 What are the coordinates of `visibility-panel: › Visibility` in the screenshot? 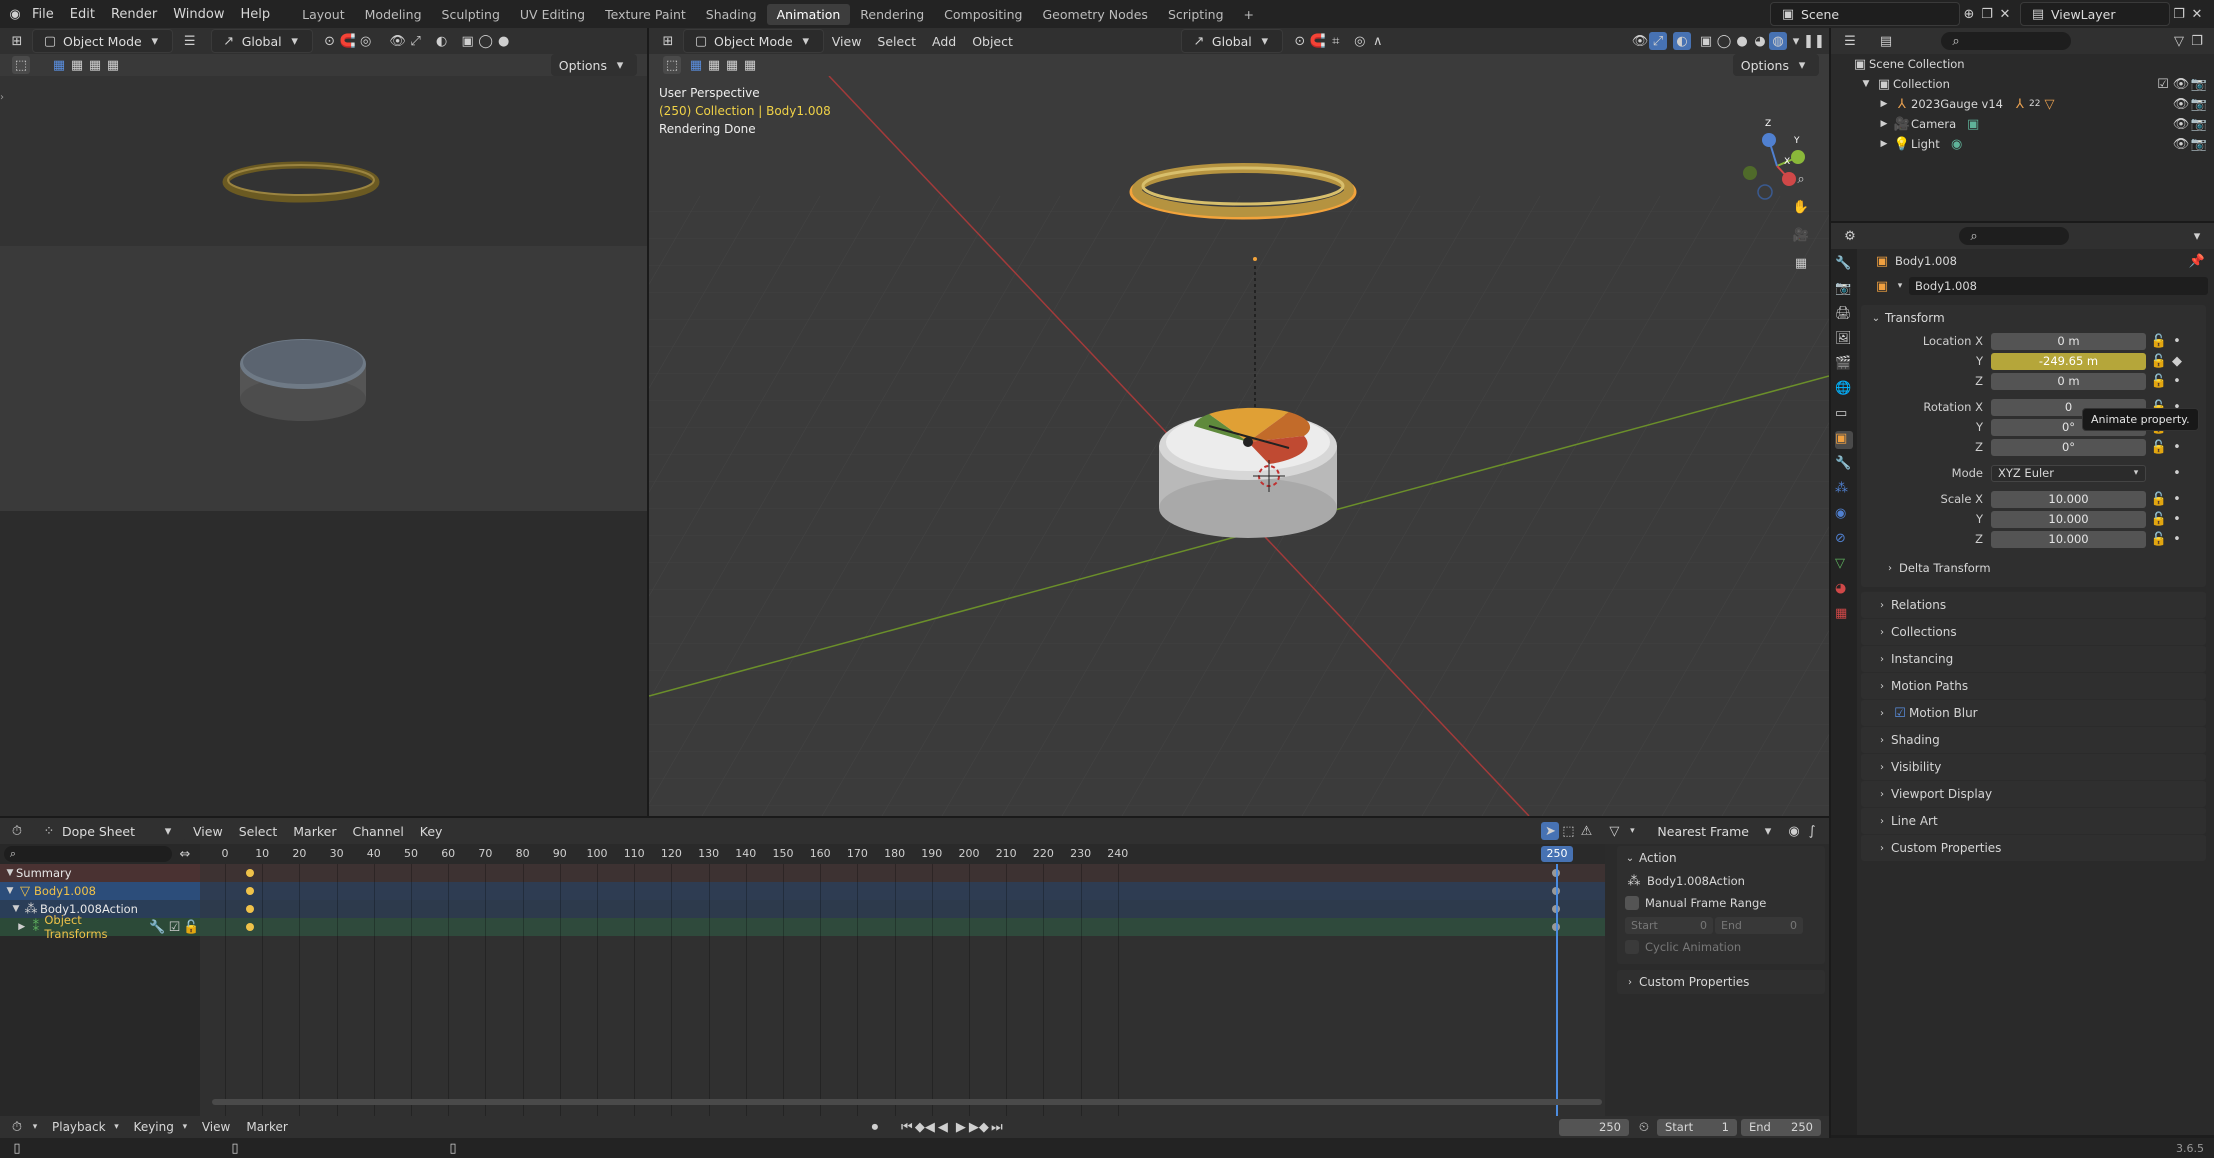 It's located at (2033, 766).